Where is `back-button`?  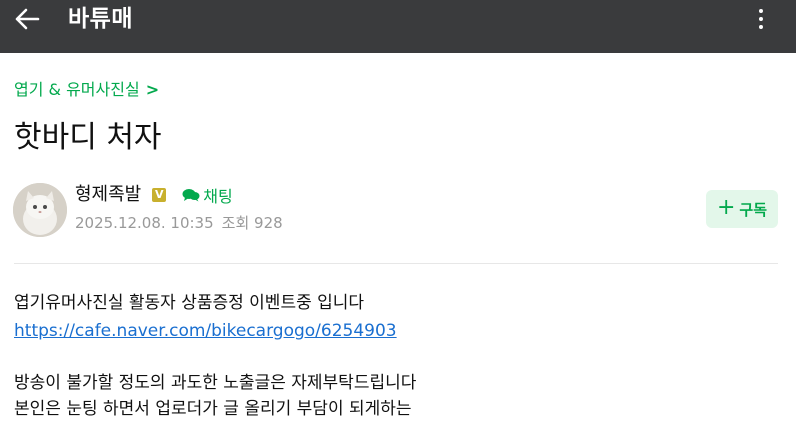 back-button is located at coordinates (27, 19).